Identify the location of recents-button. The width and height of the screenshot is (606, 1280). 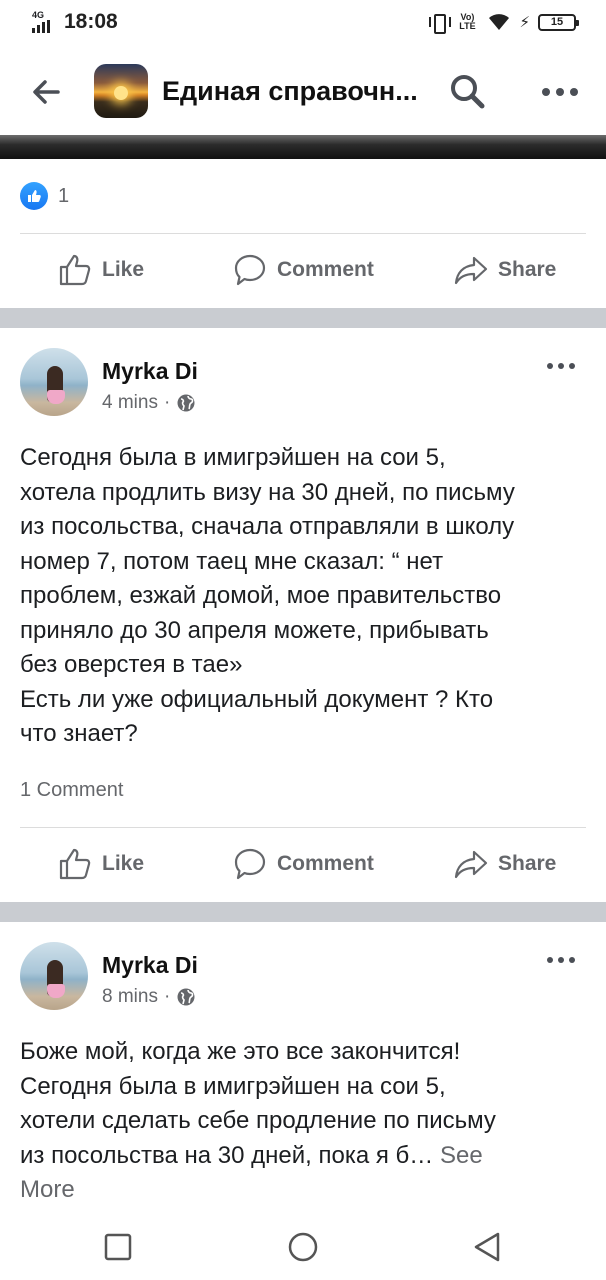
(118, 1247).